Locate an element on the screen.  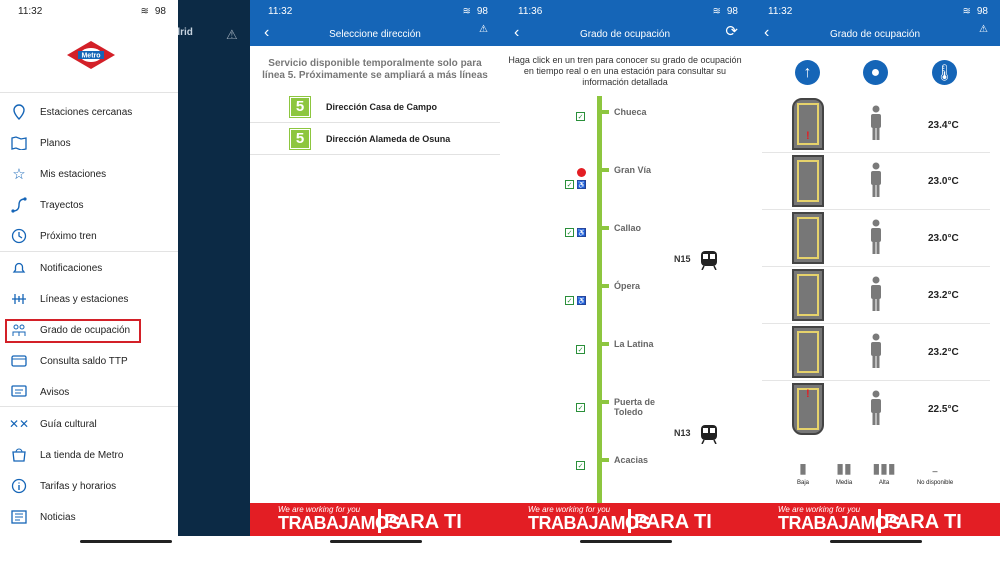
direction-row: 5 Dirección Alameda de Osuna is located at coordinates (375, 139).